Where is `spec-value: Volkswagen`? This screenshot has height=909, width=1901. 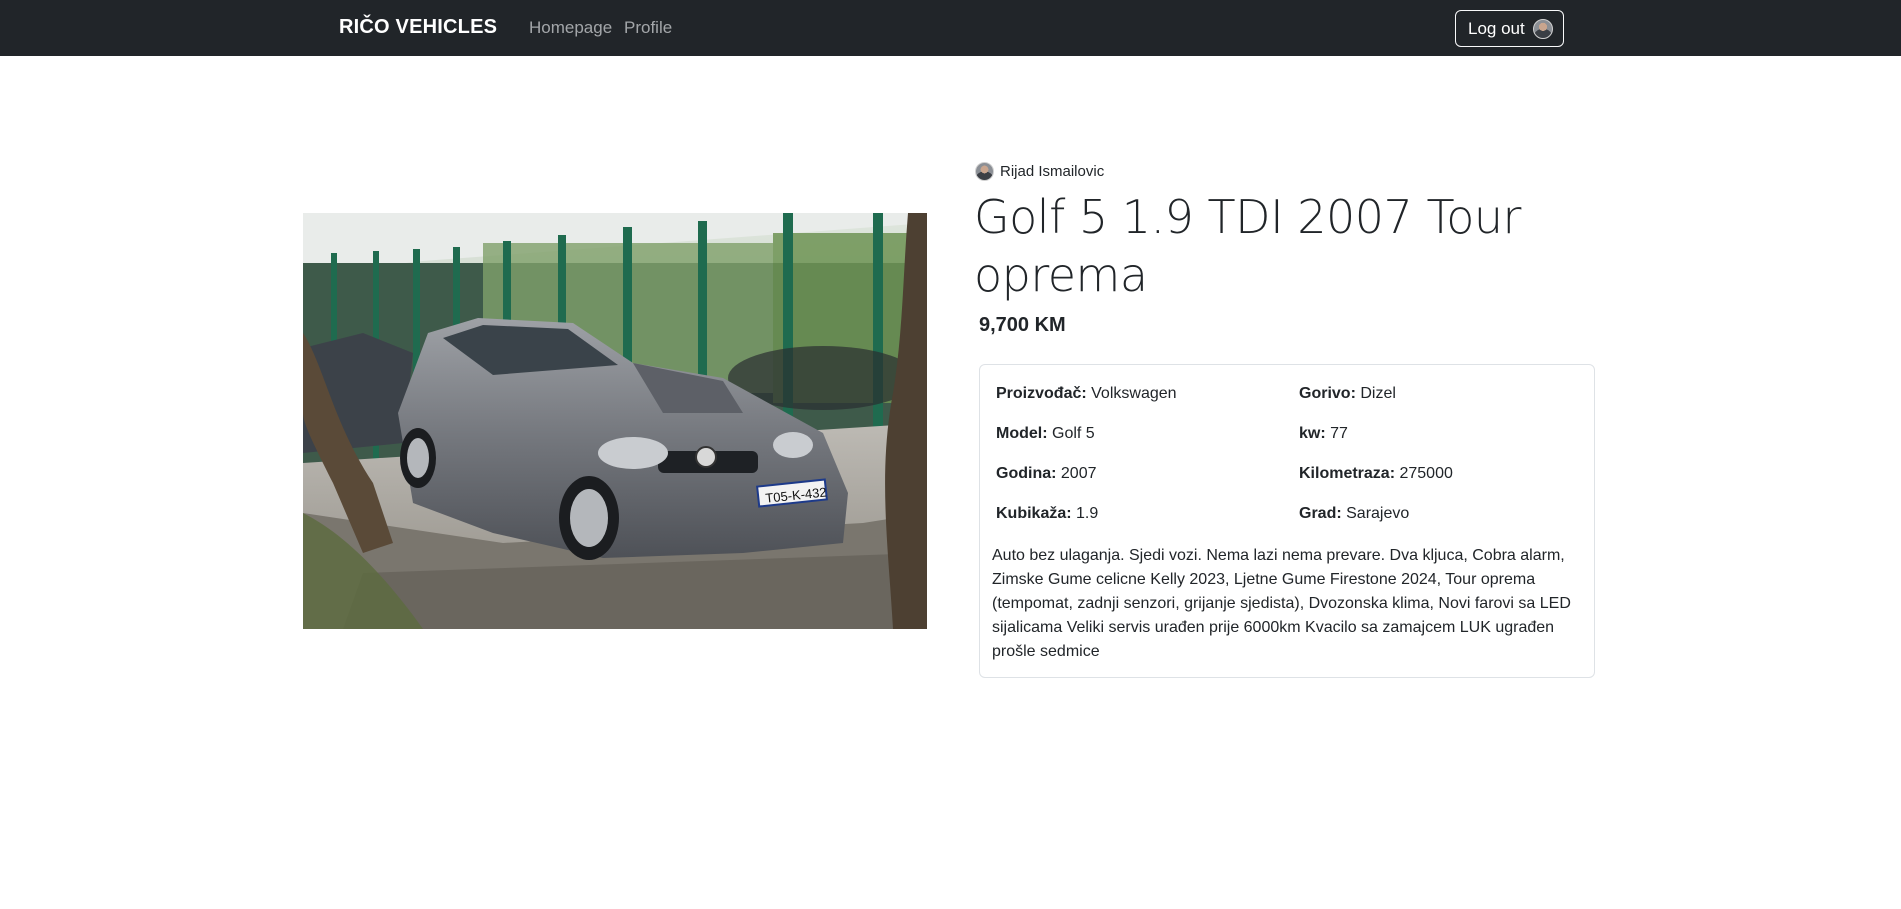
spec-value: Volkswagen is located at coordinates (1134, 393).